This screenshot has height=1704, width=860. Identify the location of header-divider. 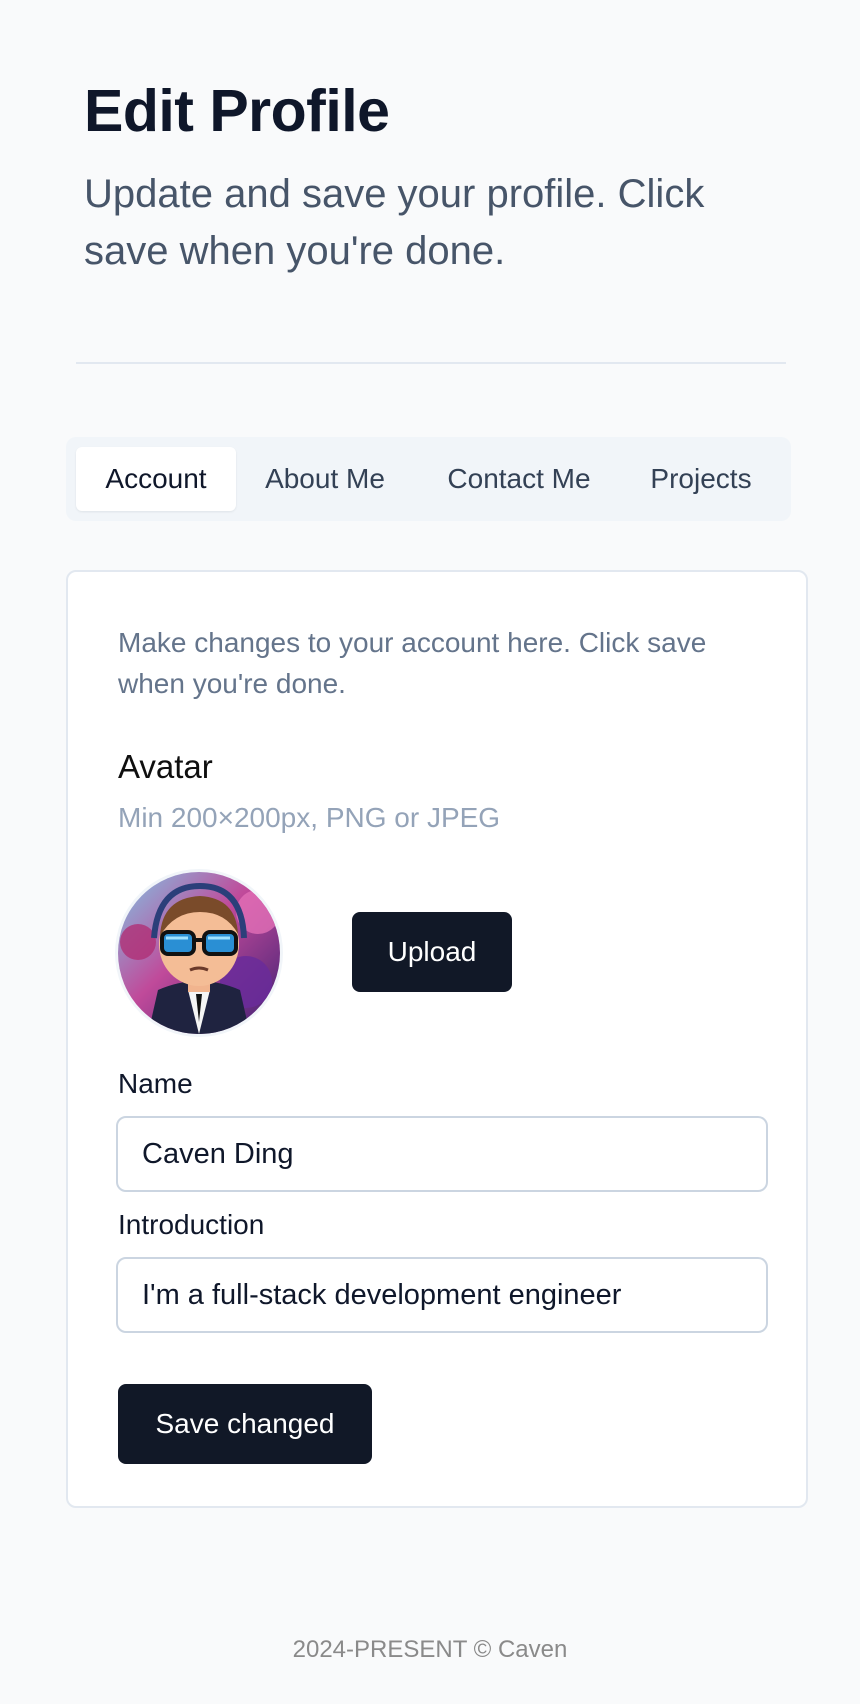
(431, 363).